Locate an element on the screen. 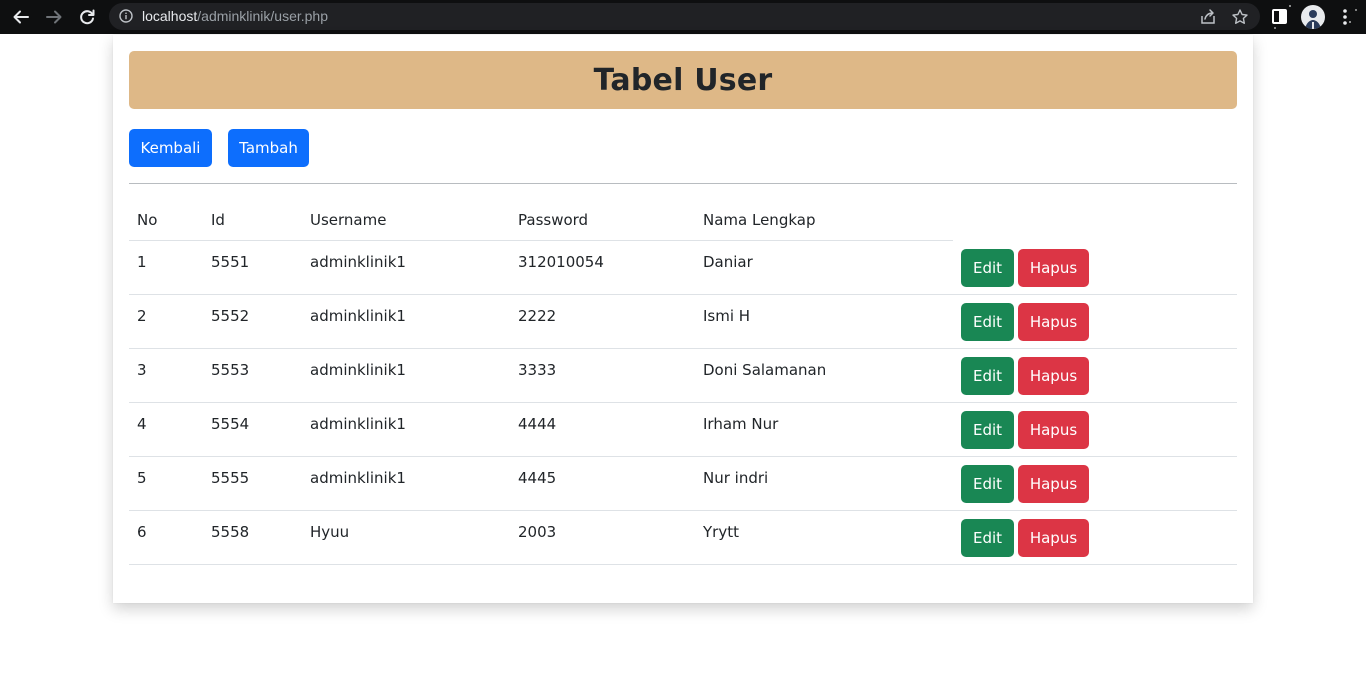 This screenshot has height=678, width=1366. cell-id: 5552 is located at coordinates (252, 321).